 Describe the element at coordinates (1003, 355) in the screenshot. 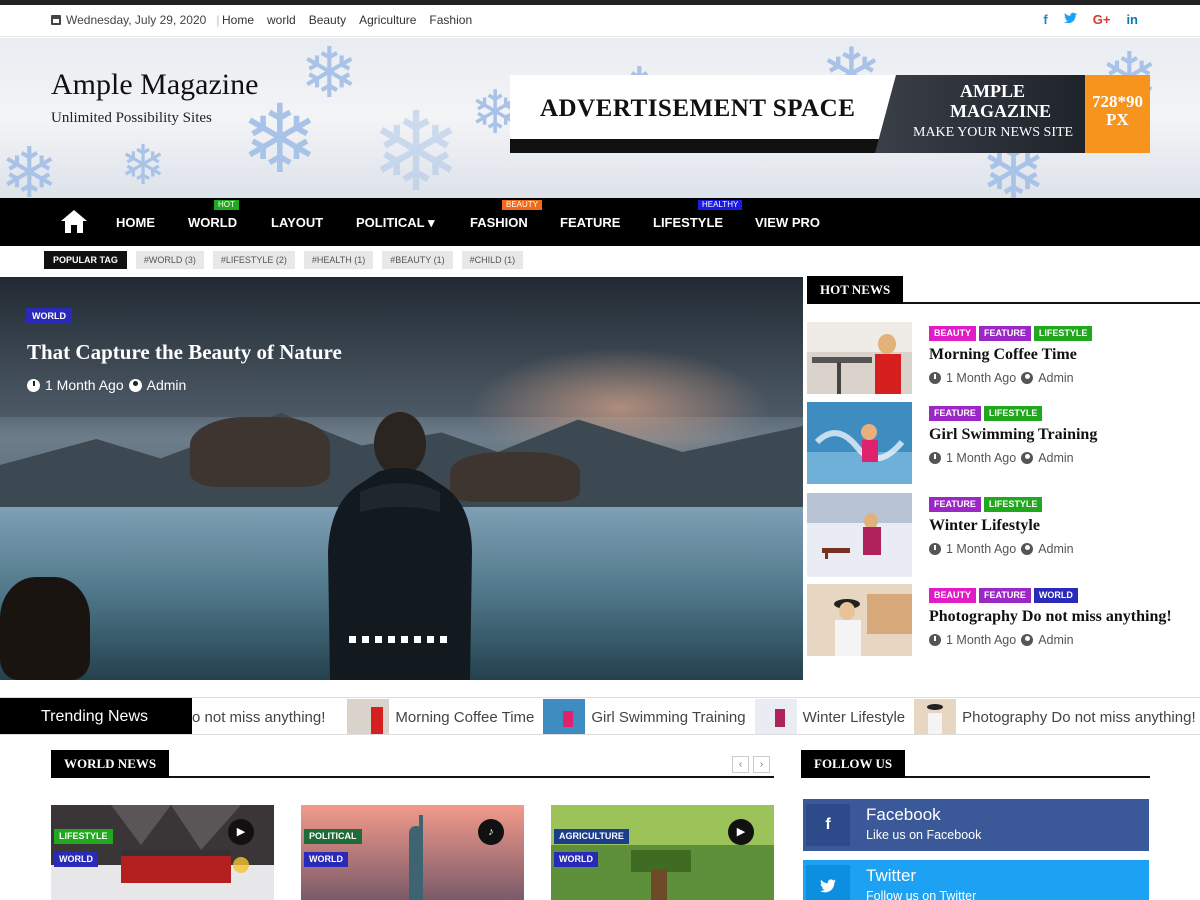

I see `article-title: Morning Coffee Time` at that location.